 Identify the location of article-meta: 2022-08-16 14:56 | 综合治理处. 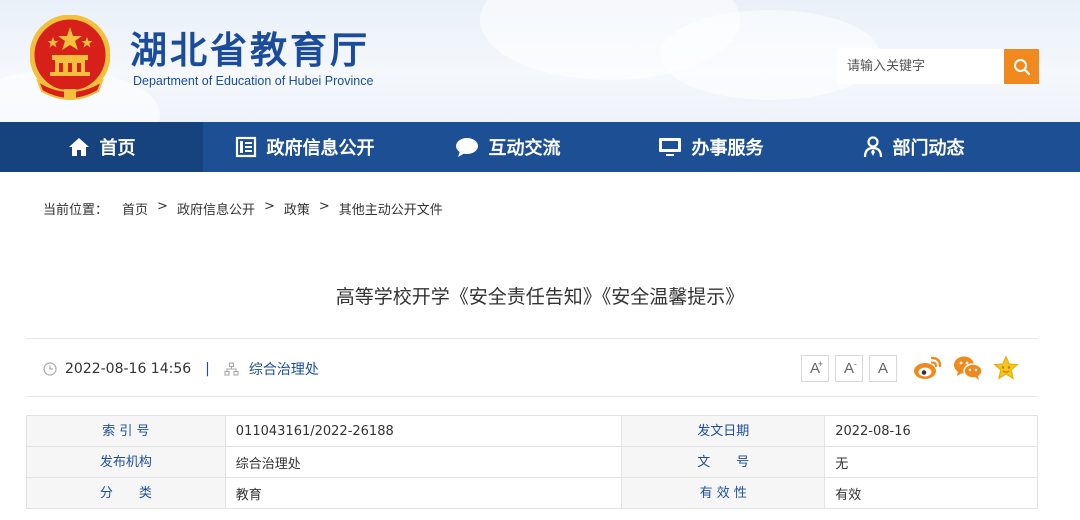
(181, 369).